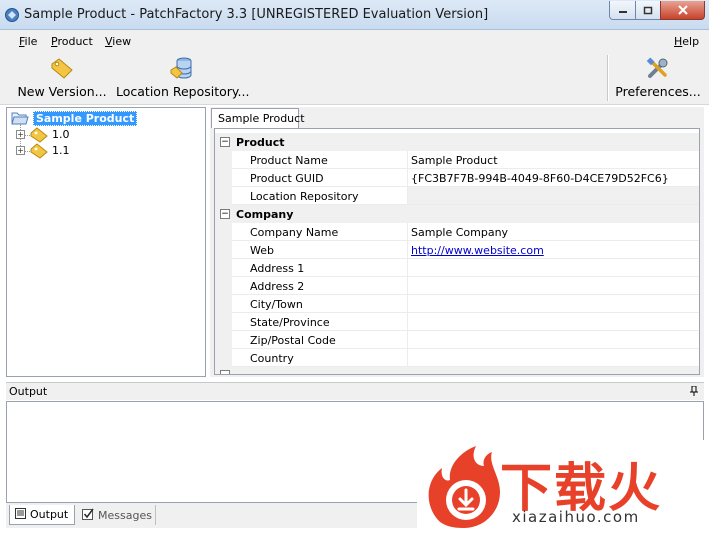  Describe the element at coordinates (553, 232) in the screenshot. I see `property-value: Sample Company` at that location.